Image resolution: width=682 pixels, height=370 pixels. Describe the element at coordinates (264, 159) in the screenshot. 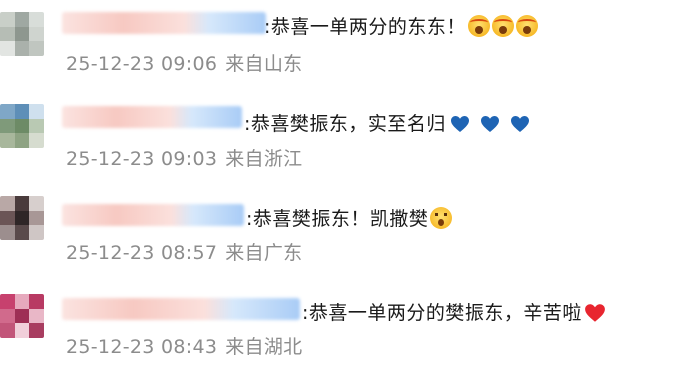

I see `location: 来自浙江` at that location.